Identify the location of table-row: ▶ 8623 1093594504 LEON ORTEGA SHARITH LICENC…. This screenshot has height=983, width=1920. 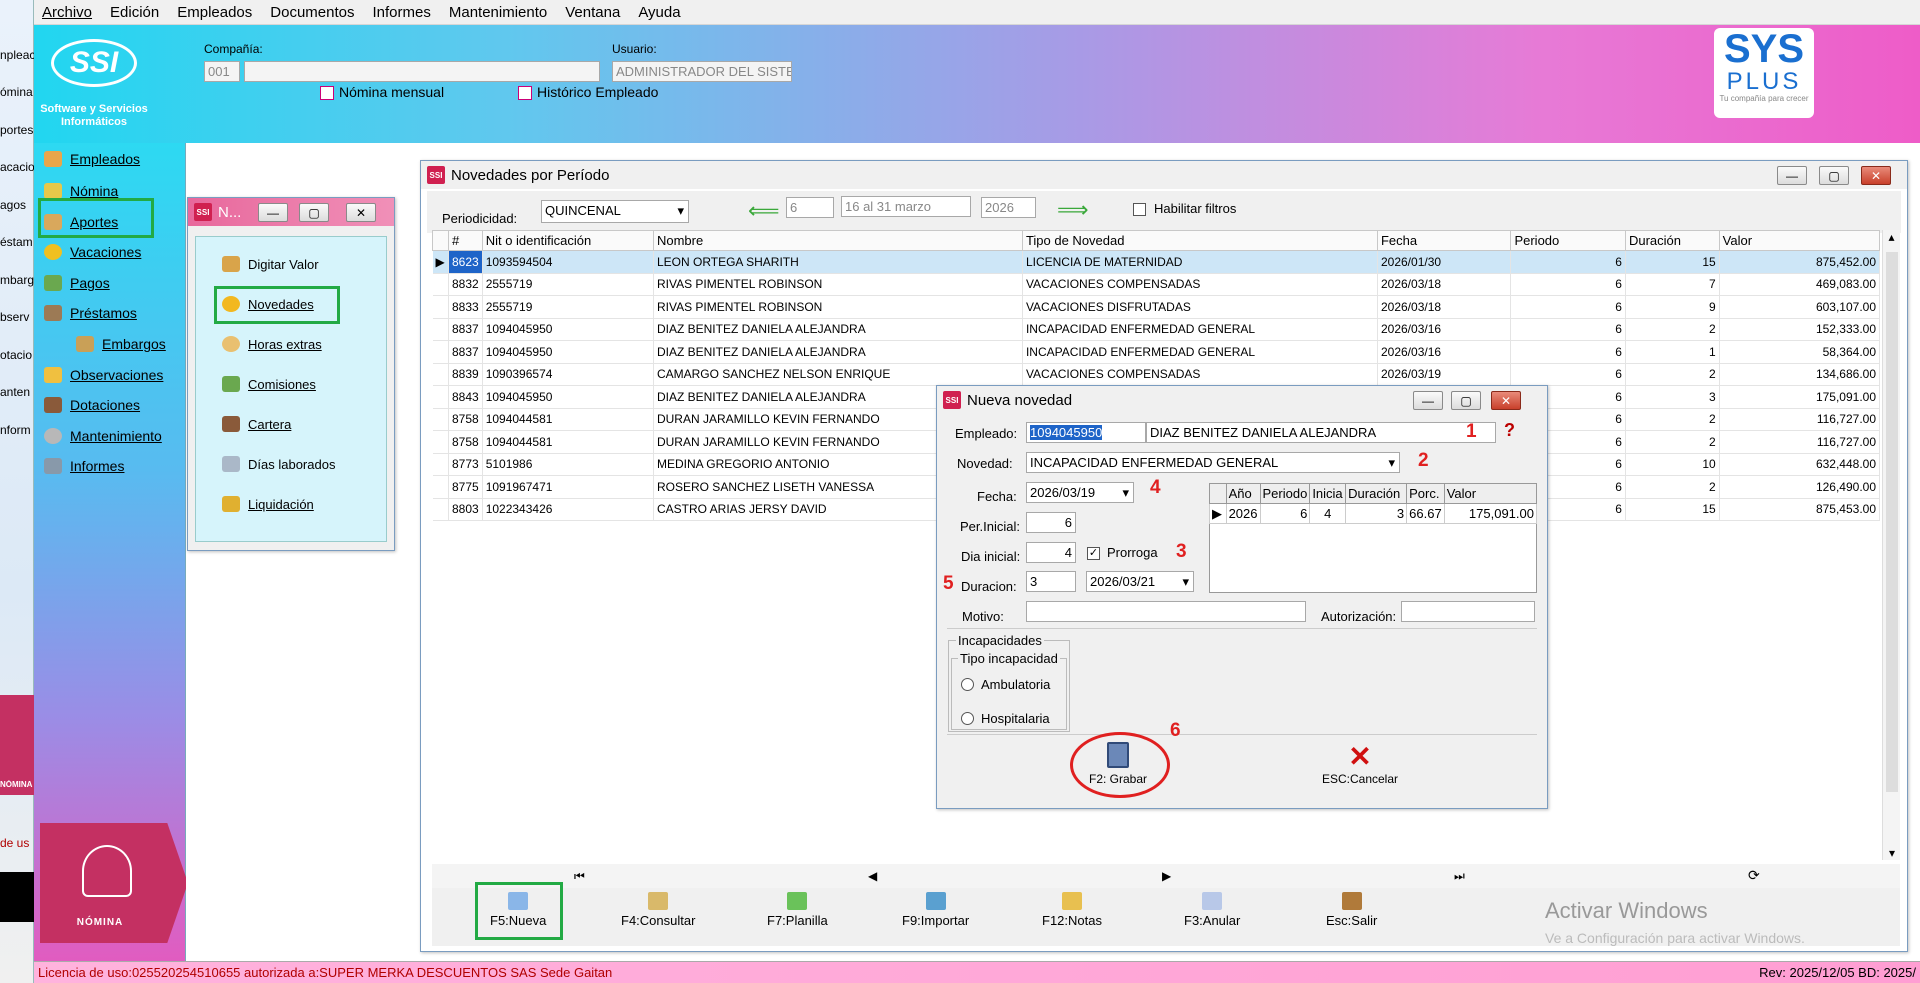
(1156, 262).